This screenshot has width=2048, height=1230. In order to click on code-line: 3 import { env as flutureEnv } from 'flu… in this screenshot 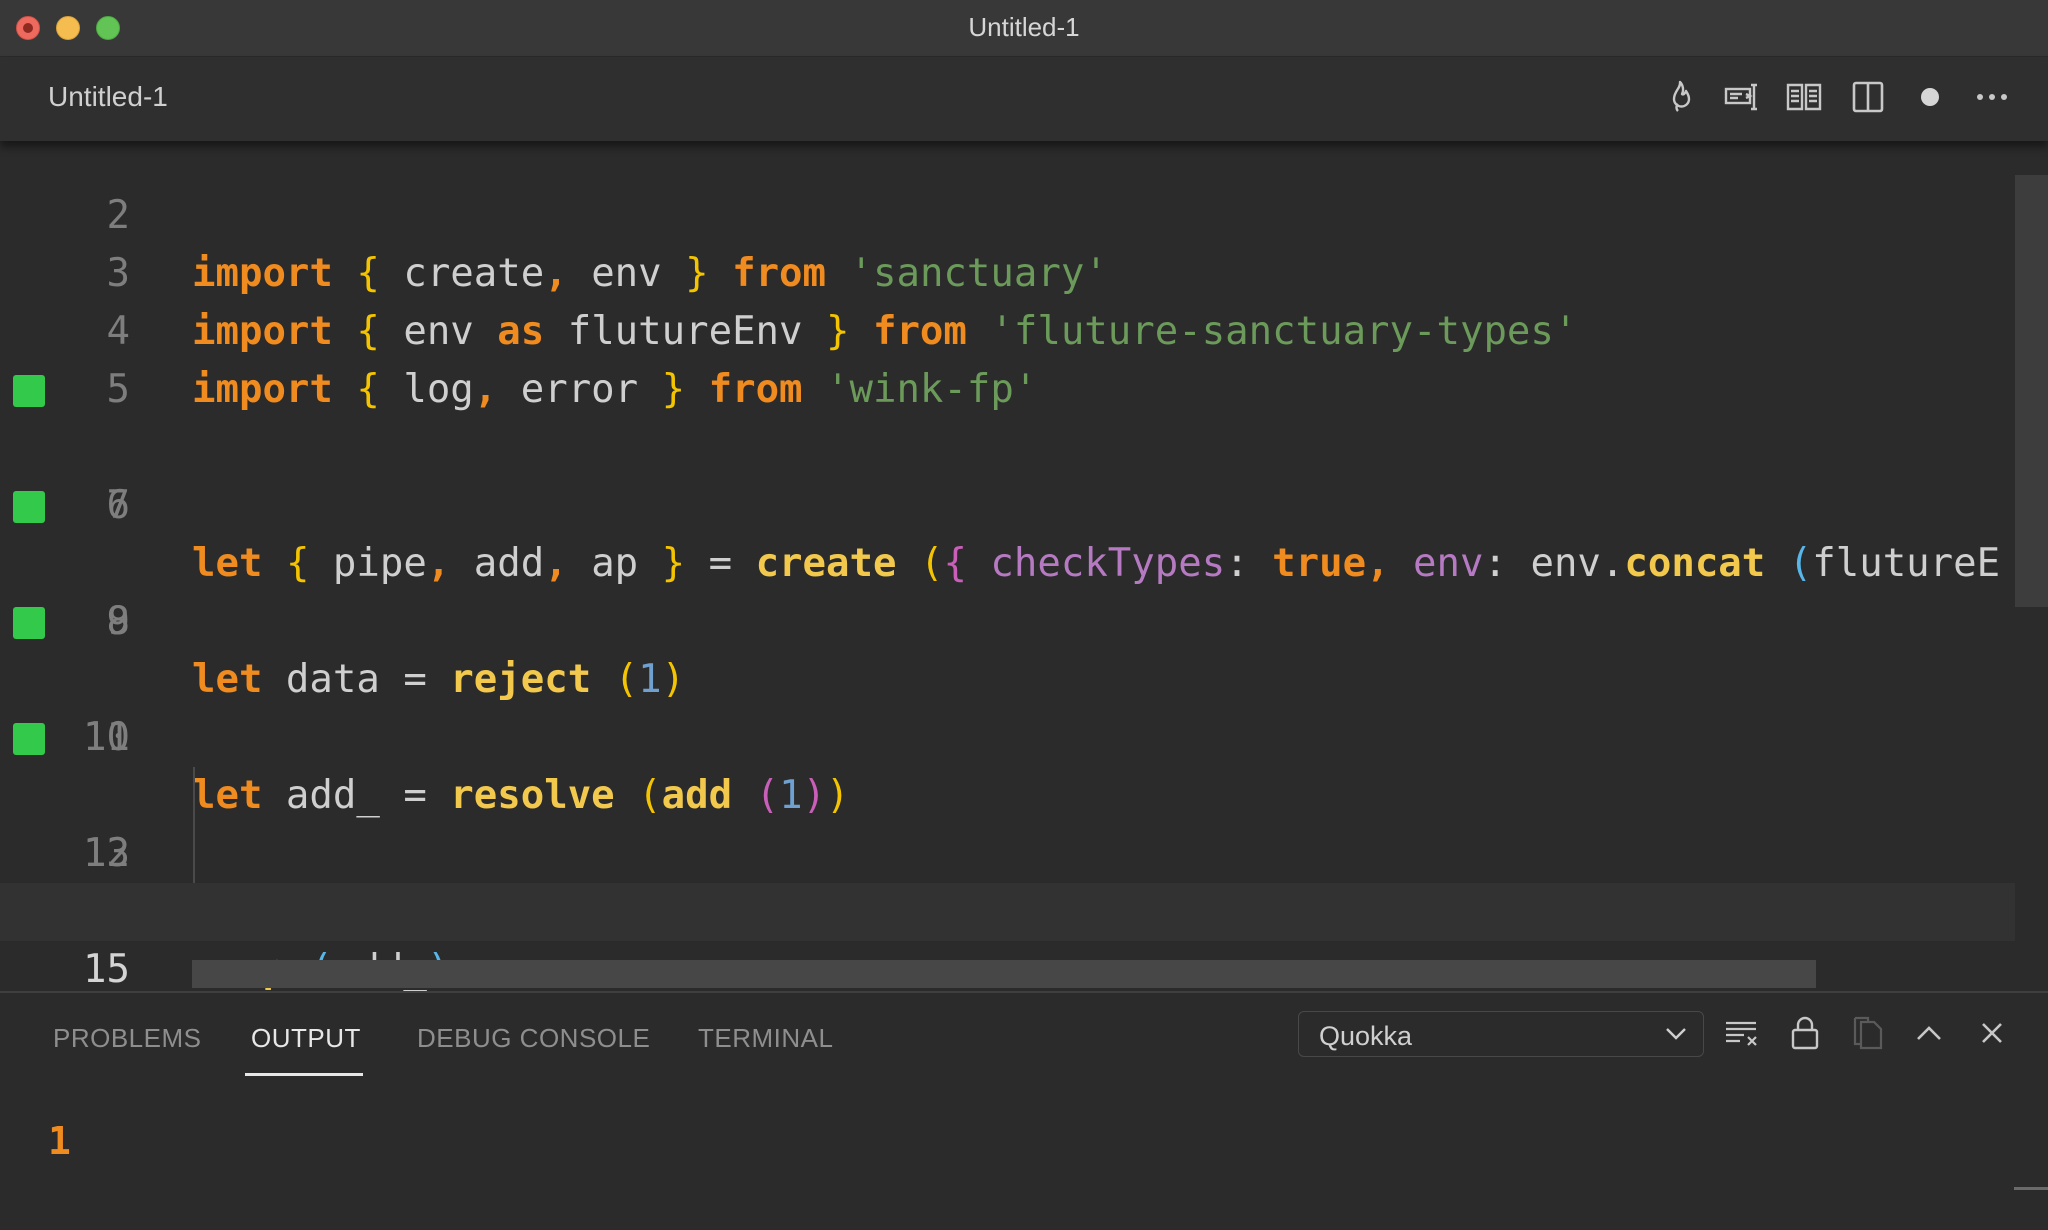, I will do `click(1007, 270)`.